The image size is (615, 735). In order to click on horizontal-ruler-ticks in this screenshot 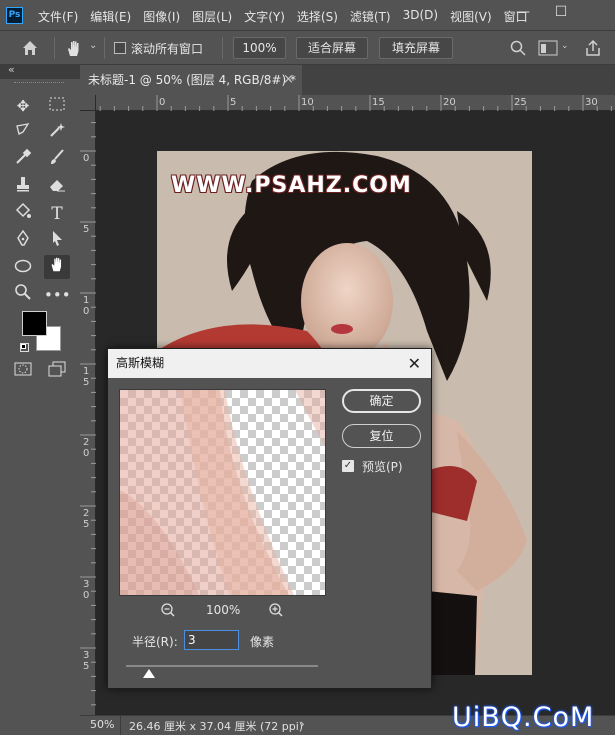, I will do `click(355, 103)`.